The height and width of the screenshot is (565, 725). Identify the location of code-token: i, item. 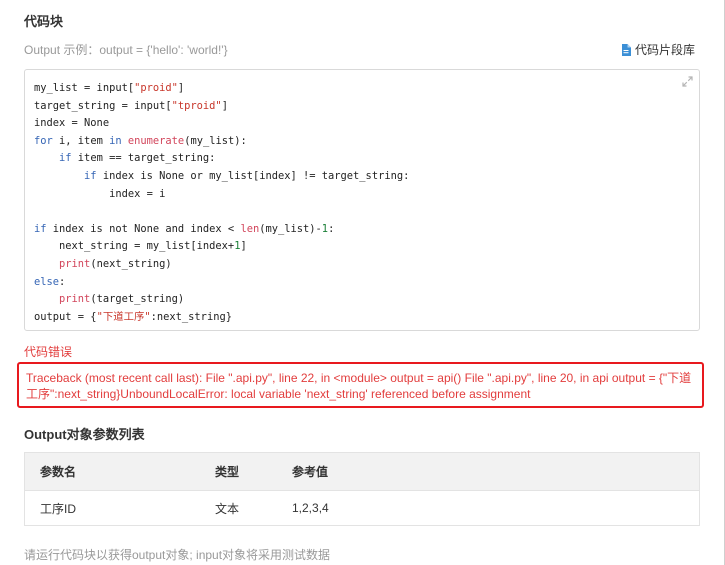
(81, 140).